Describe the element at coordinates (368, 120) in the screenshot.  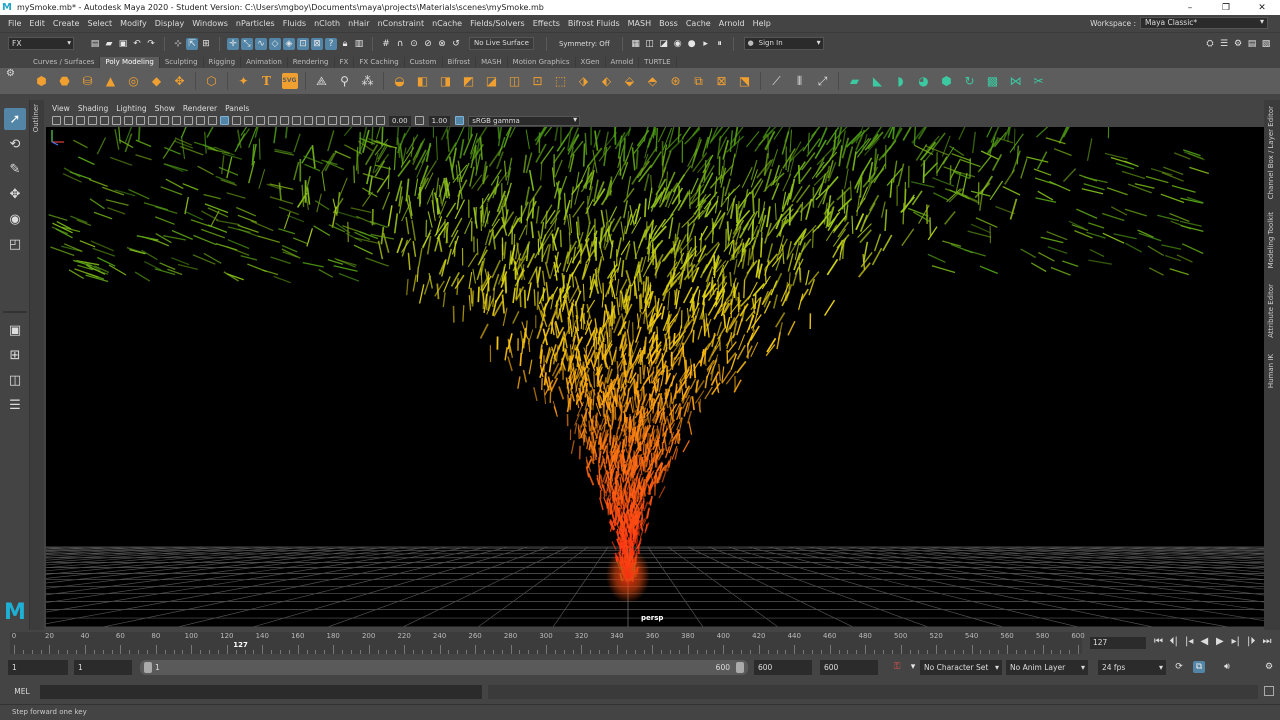
I see `xray-joints-icon` at that location.